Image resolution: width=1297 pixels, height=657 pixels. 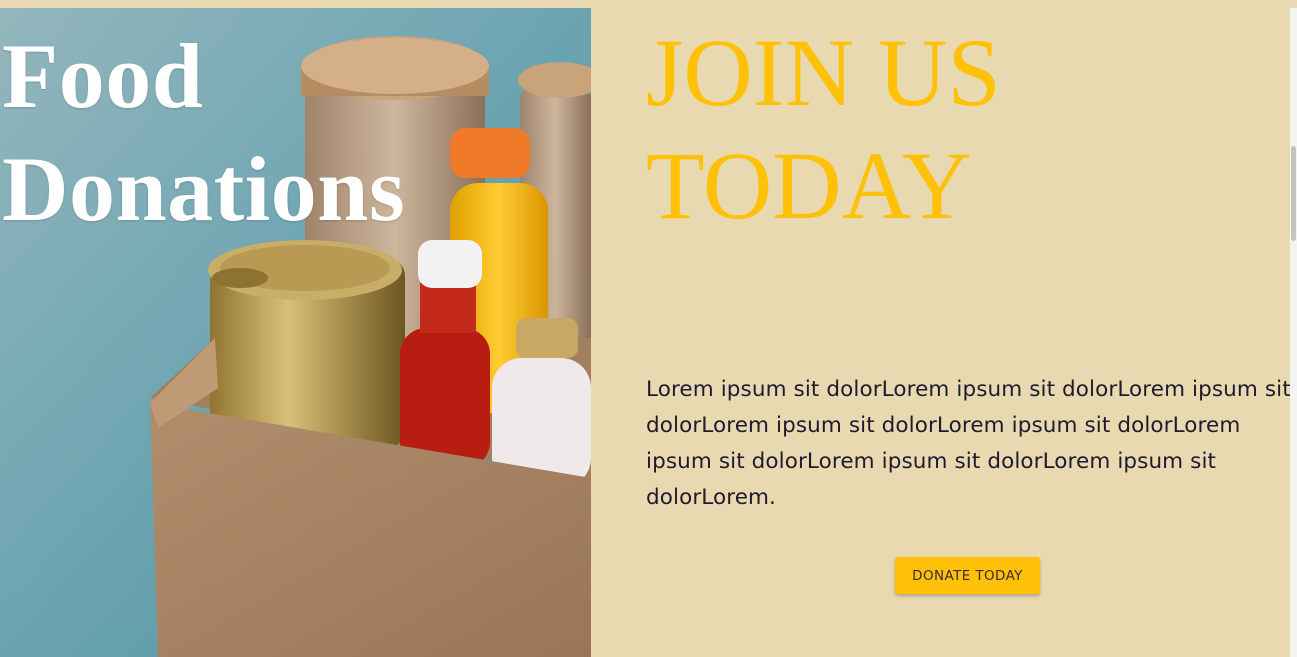 I want to click on hero-title-line-1: Food, so click(x=103, y=76).